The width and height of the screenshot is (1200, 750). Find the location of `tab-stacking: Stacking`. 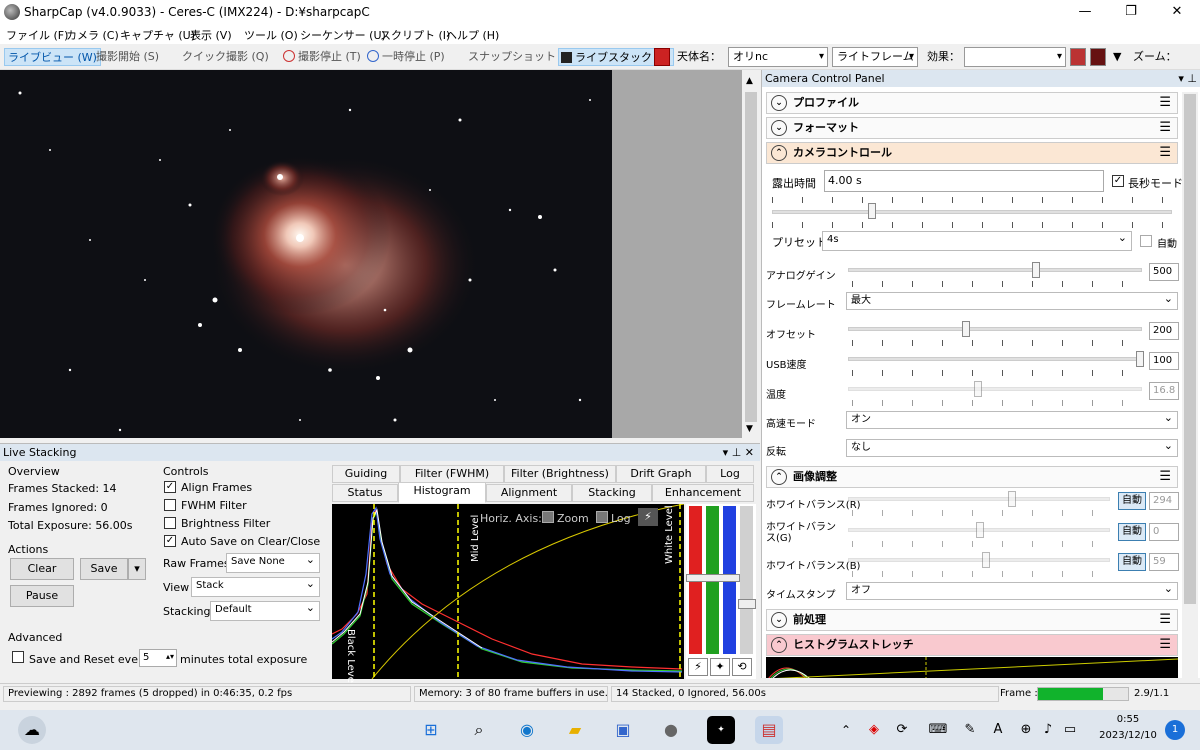

tab-stacking: Stacking is located at coordinates (612, 493).